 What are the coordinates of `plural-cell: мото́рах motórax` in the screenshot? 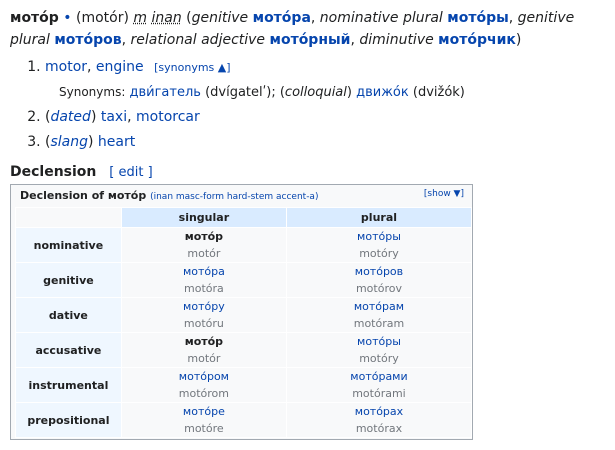 It's located at (379, 420).